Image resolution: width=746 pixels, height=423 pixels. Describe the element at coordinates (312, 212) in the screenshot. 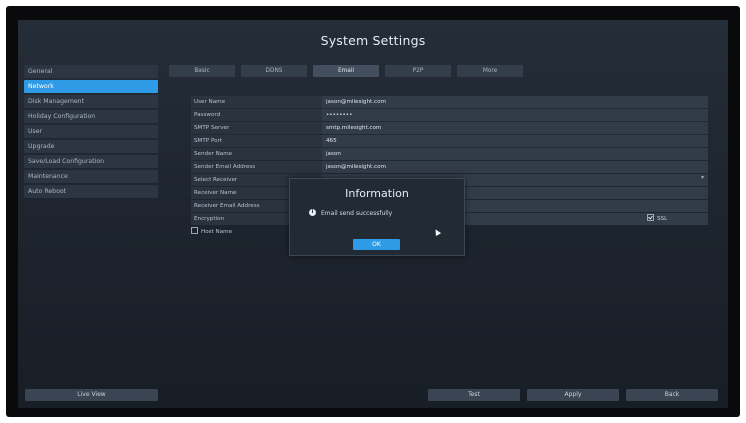

I see `info-icon: i` at that location.